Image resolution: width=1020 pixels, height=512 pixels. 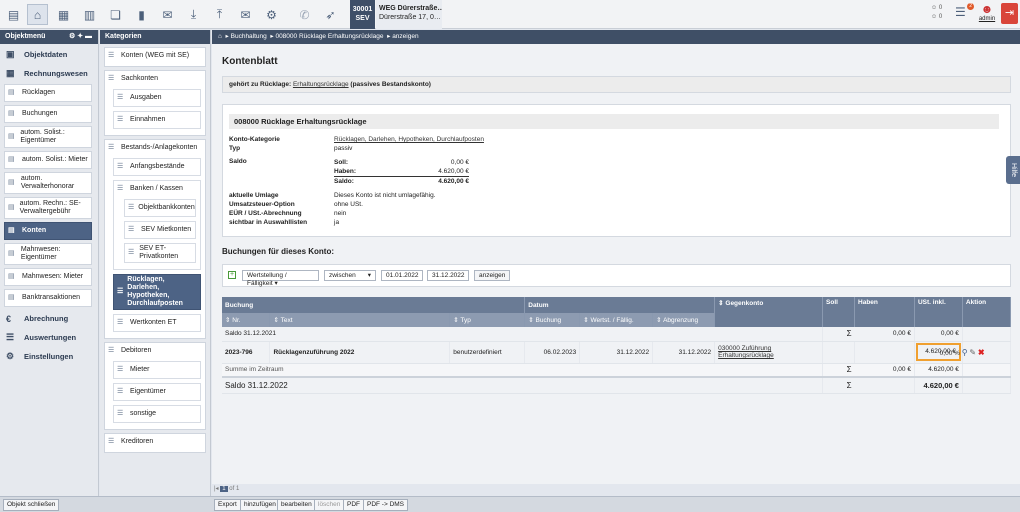 I want to click on menu-item-label: Rücklagen, so click(x=39, y=92).